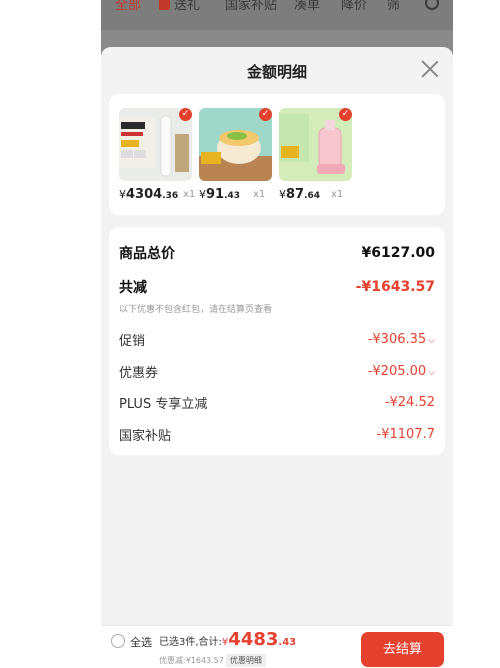 The width and height of the screenshot is (500, 668). Describe the element at coordinates (432, 5) in the screenshot. I see `search-icon` at that location.